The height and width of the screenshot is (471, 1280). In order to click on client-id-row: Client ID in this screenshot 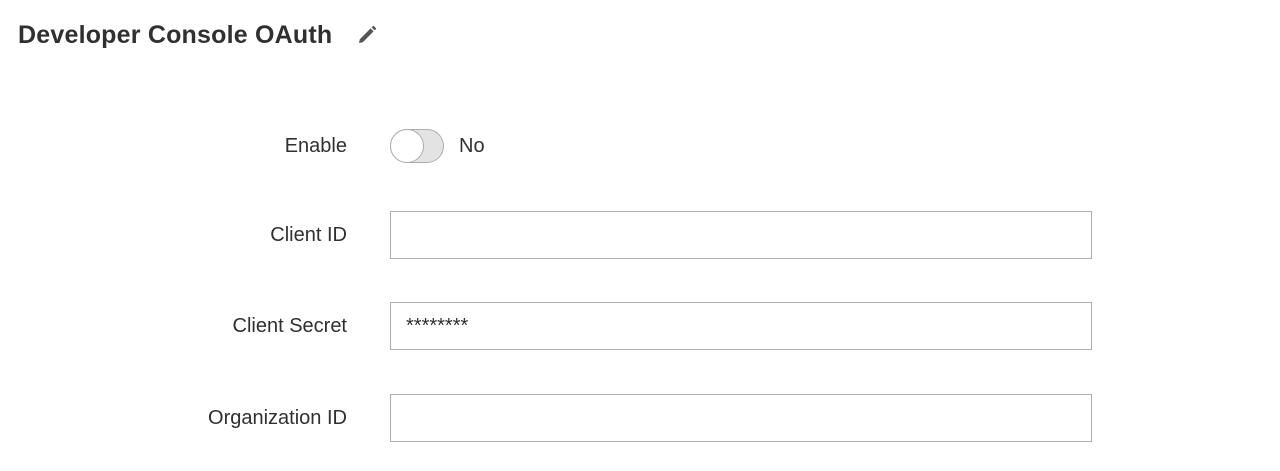, I will do `click(640, 235)`.